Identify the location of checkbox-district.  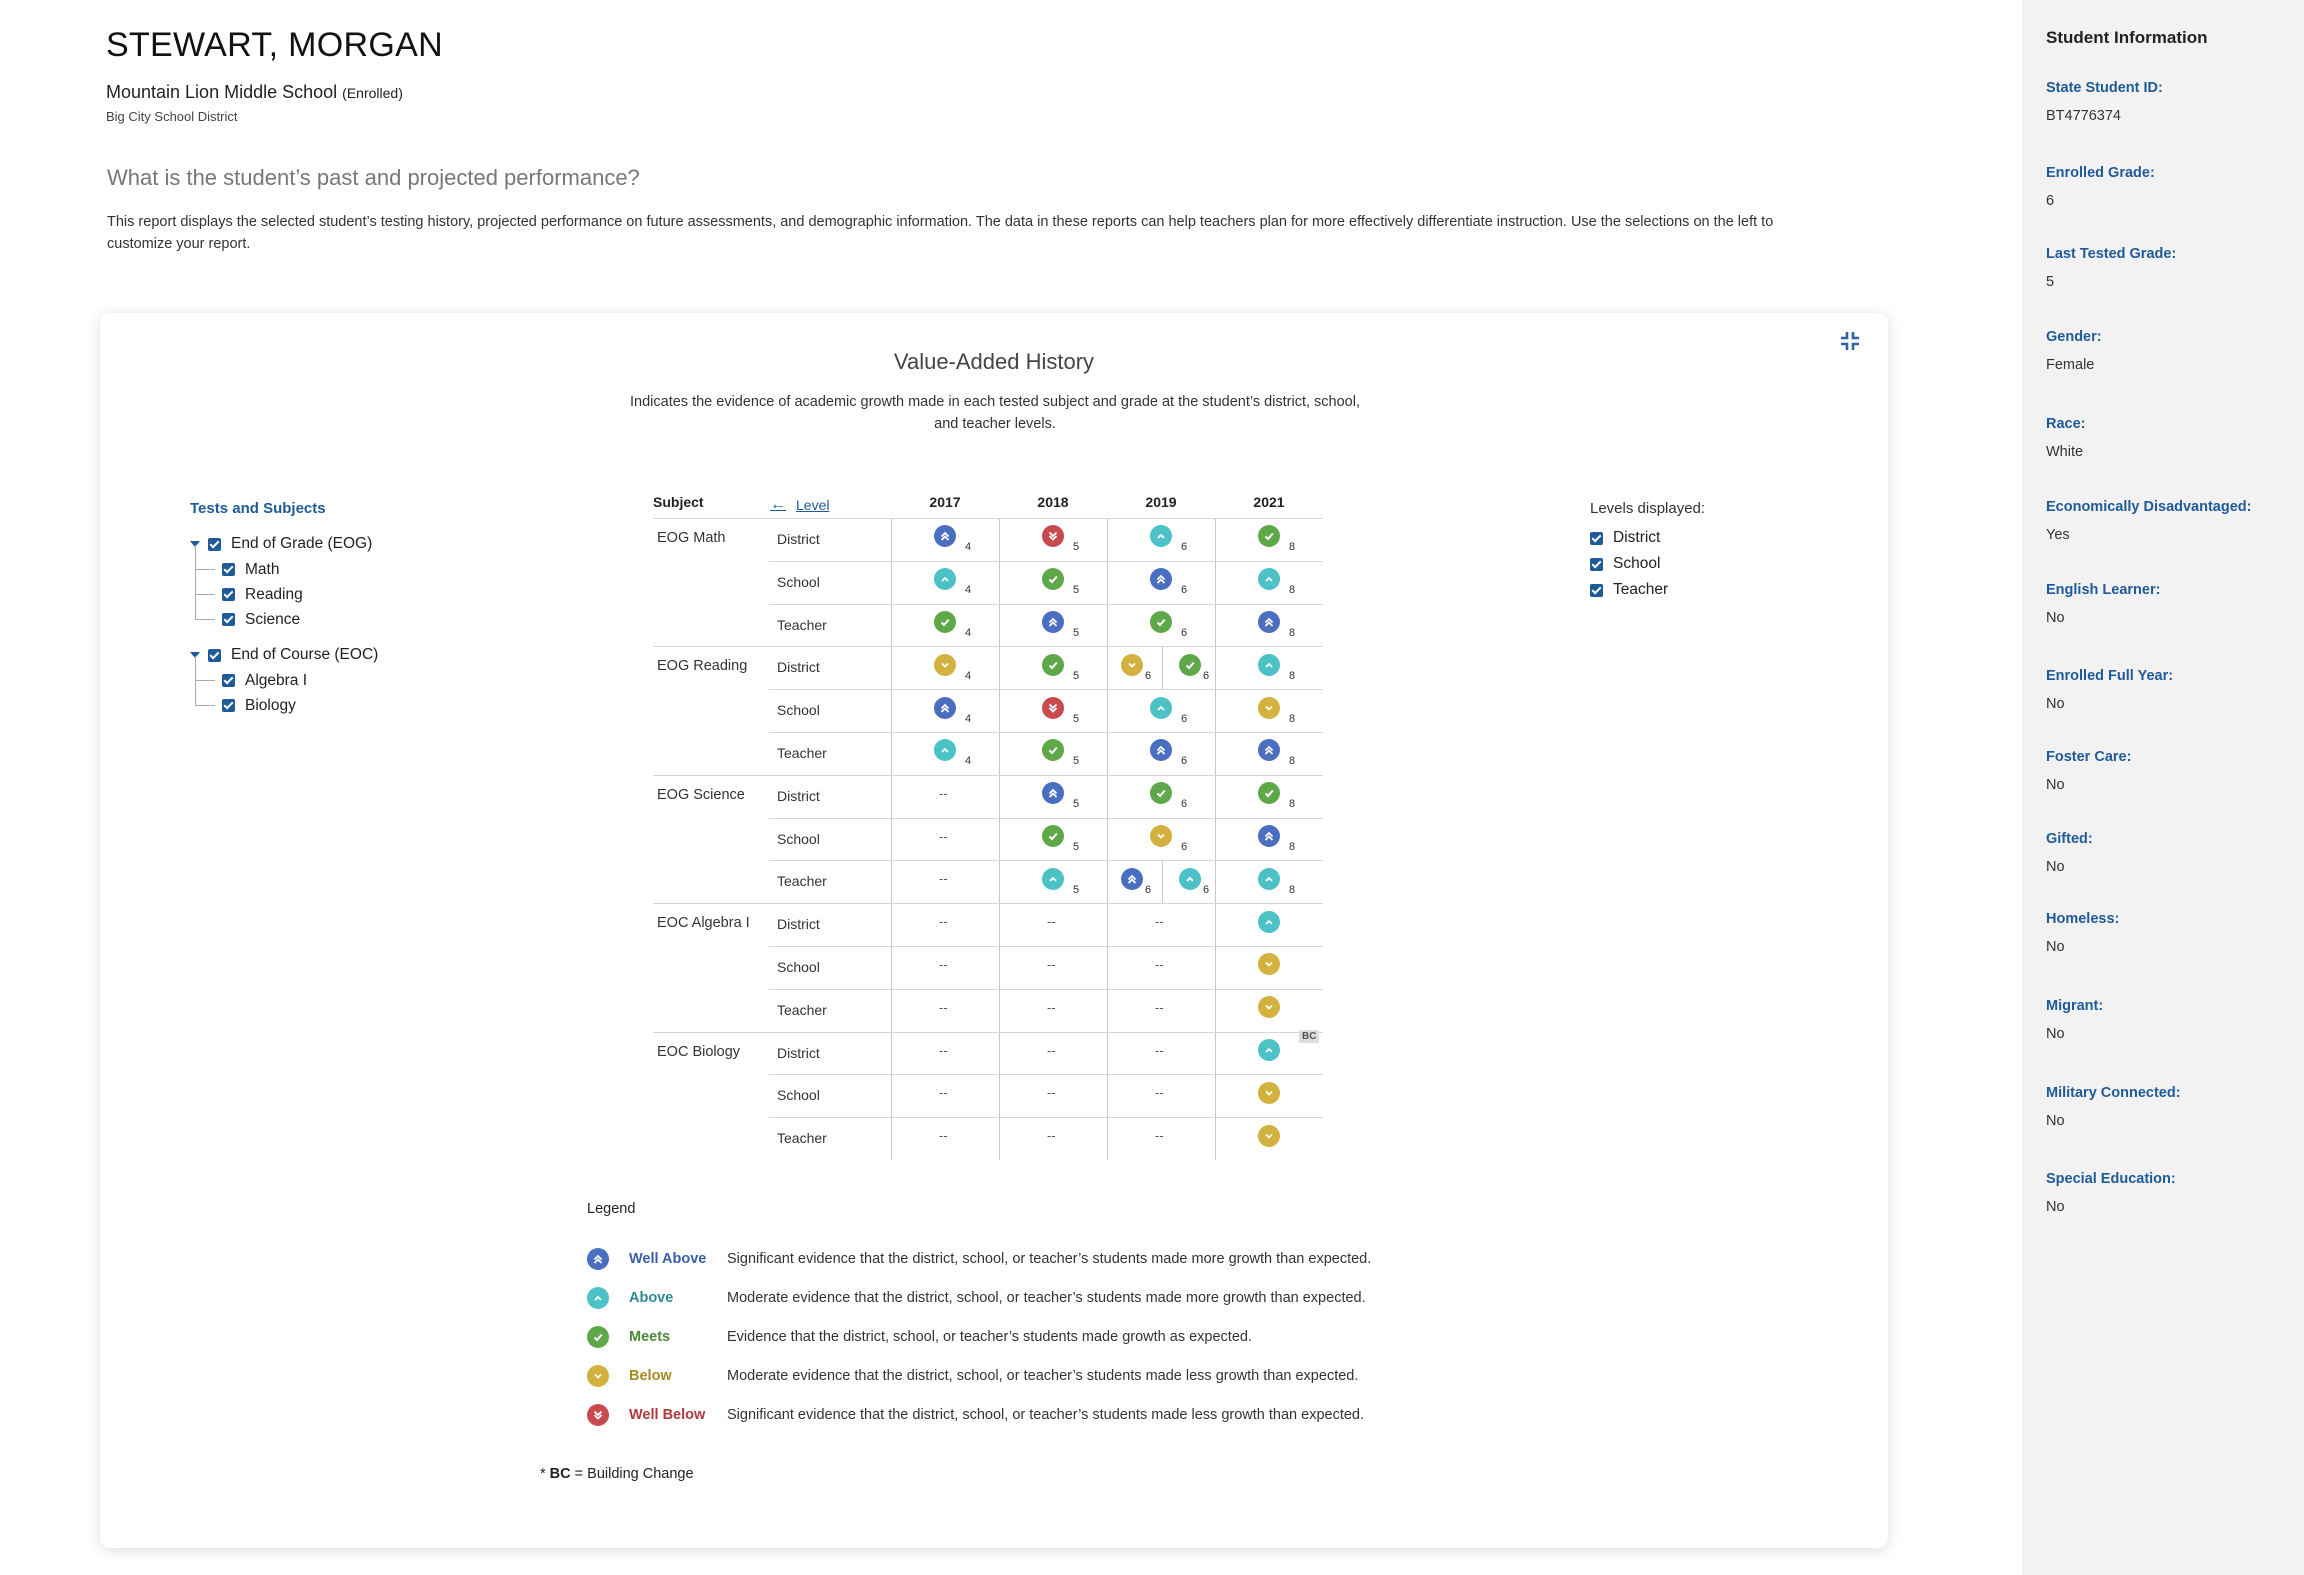
(1596, 538).